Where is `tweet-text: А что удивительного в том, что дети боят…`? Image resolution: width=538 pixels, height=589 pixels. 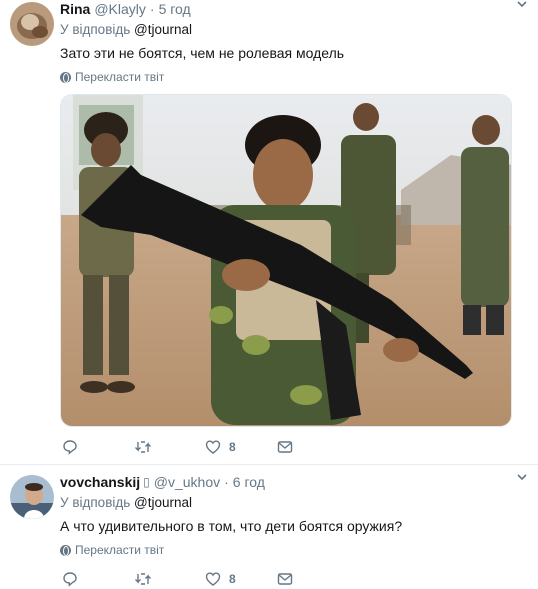 tweet-text: А что удивительного в том, что дети боят… is located at coordinates (231, 526).